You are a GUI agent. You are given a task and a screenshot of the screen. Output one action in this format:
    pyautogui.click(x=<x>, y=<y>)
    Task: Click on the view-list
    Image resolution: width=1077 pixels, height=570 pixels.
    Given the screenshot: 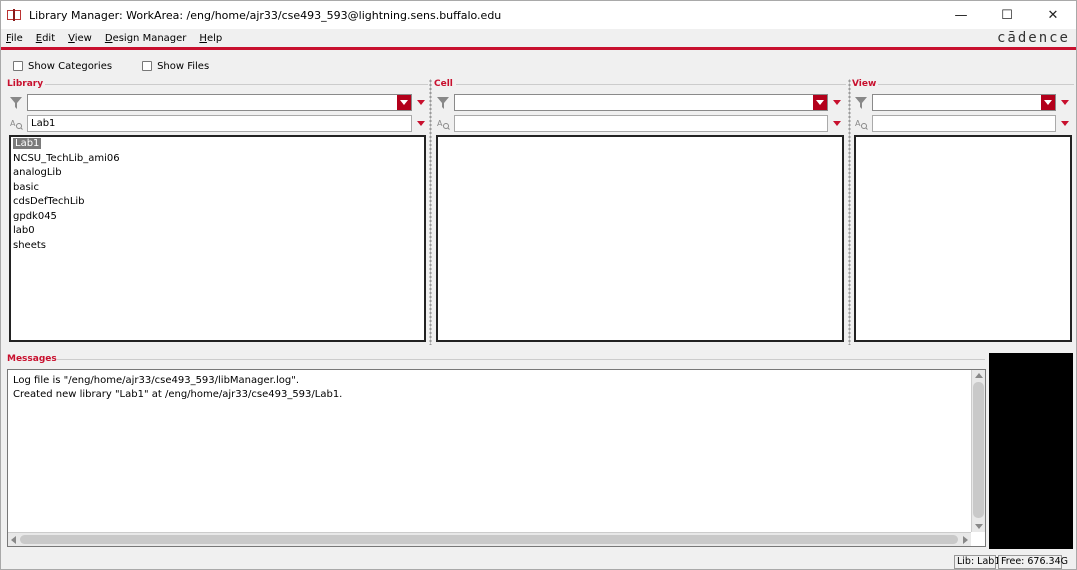 What is the action you would take?
    pyautogui.click(x=963, y=238)
    